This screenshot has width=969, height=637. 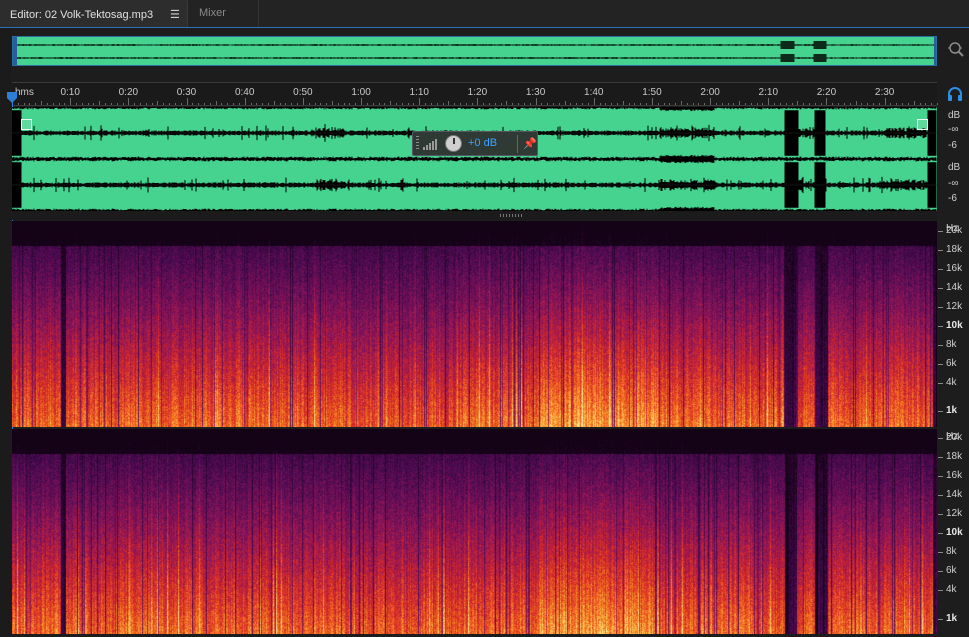 I want to click on overview-navigator, so click(x=474, y=51).